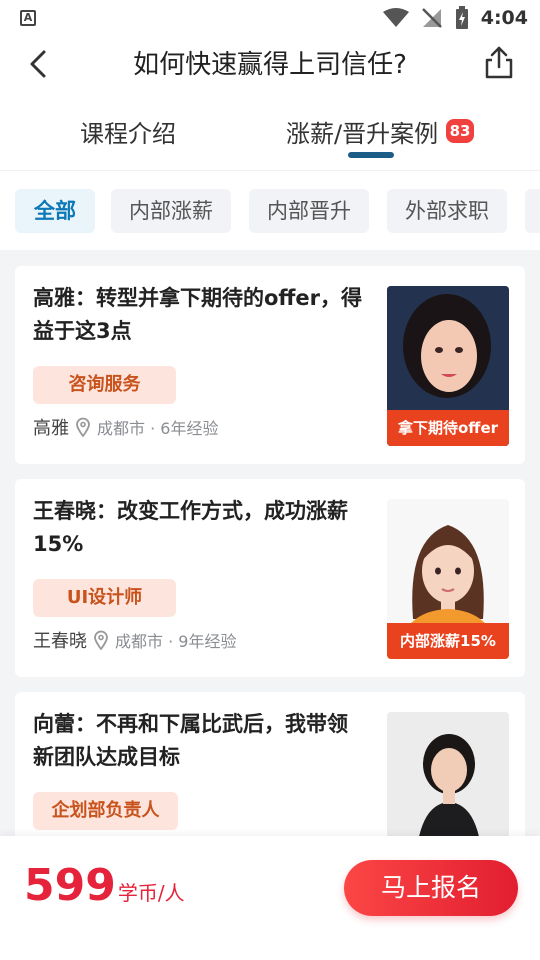 This screenshot has height=960, width=540. I want to click on active-tab-indicator, so click(371, 155).